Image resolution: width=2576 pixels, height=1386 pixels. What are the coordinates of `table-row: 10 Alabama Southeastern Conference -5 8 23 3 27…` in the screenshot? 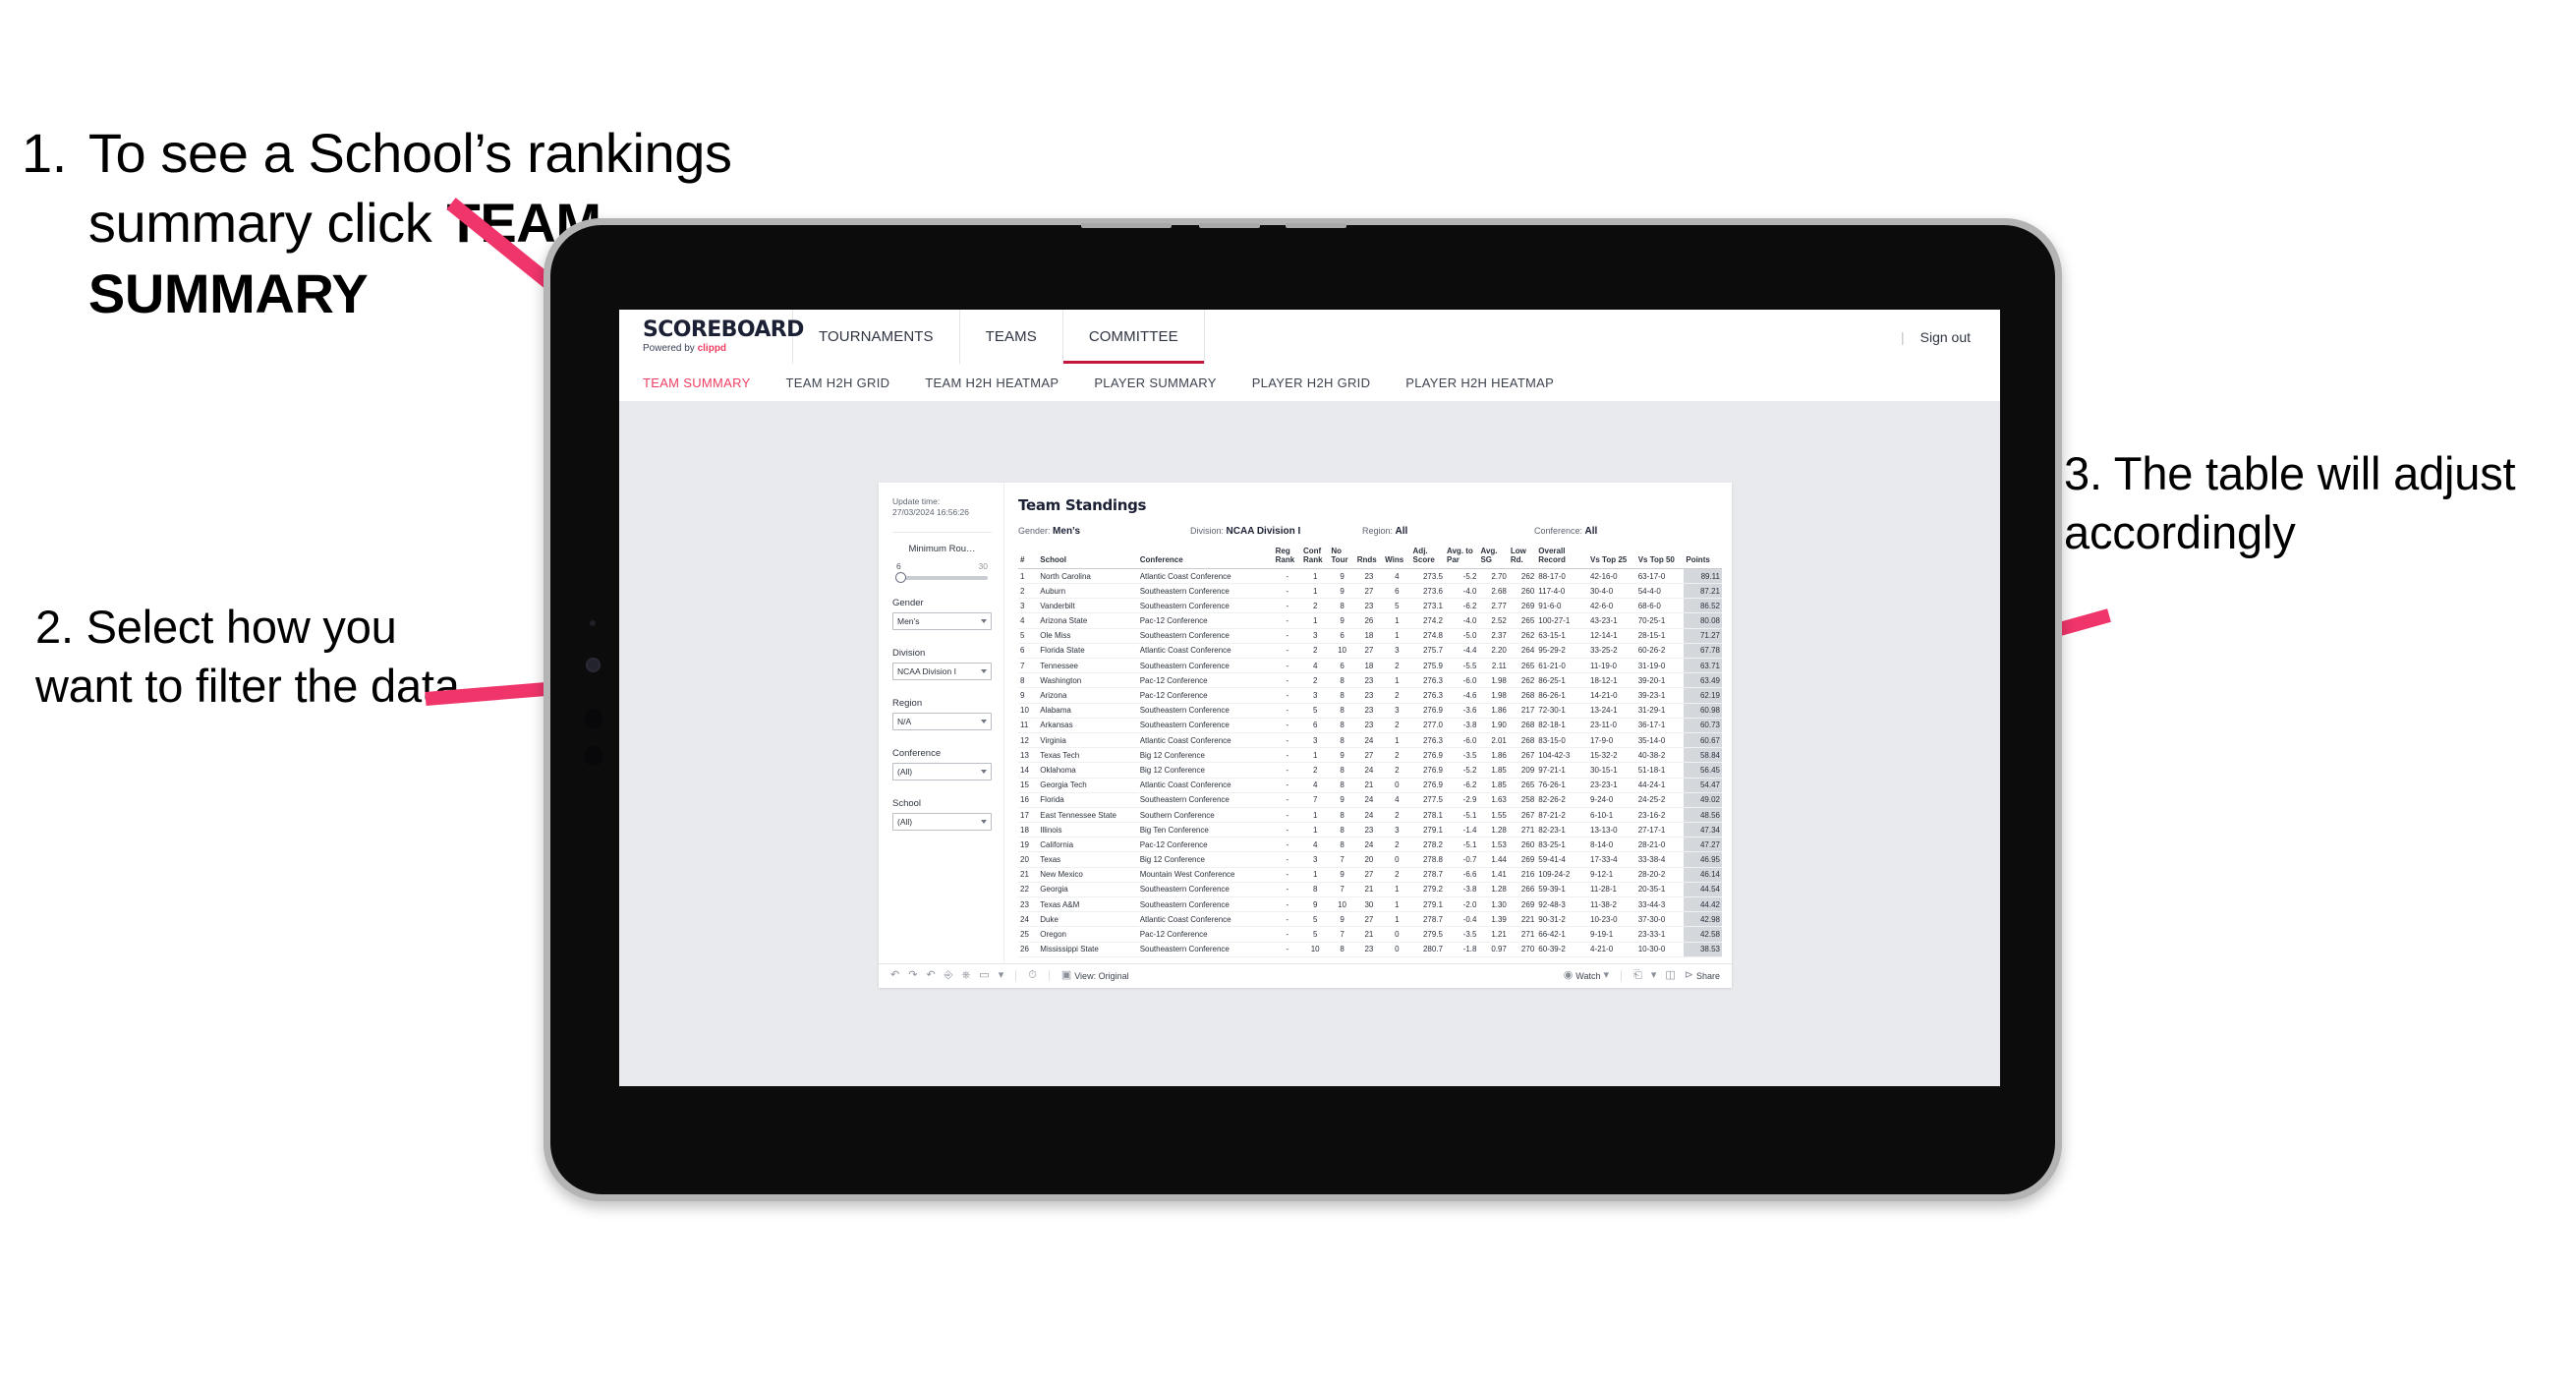 It's located at (1370, 711).